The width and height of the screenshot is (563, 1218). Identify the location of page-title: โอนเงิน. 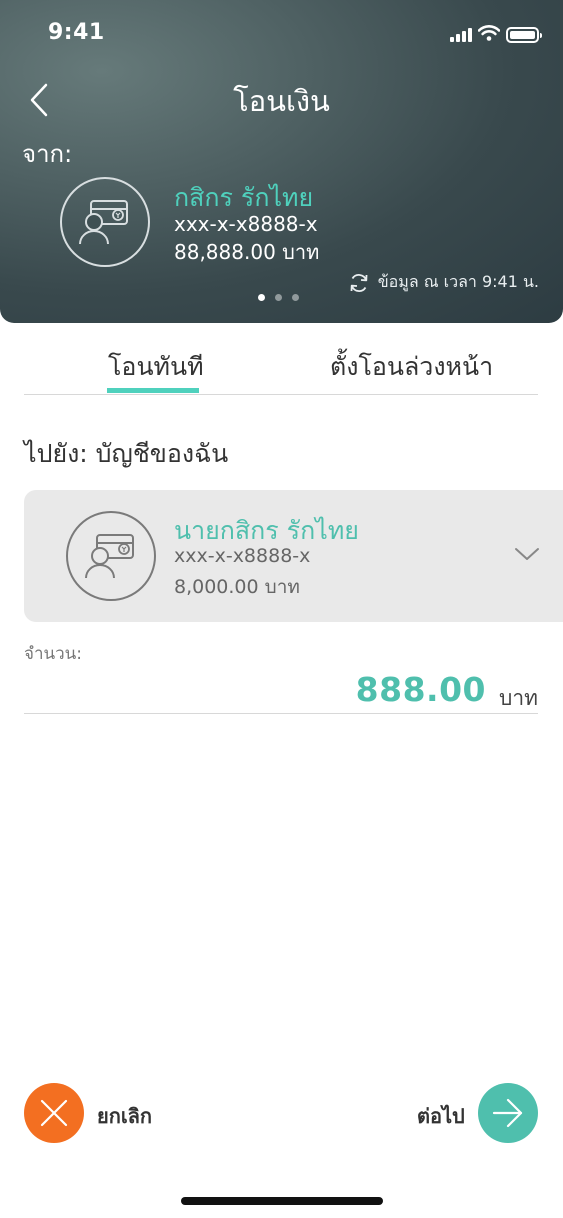
(281, 101).